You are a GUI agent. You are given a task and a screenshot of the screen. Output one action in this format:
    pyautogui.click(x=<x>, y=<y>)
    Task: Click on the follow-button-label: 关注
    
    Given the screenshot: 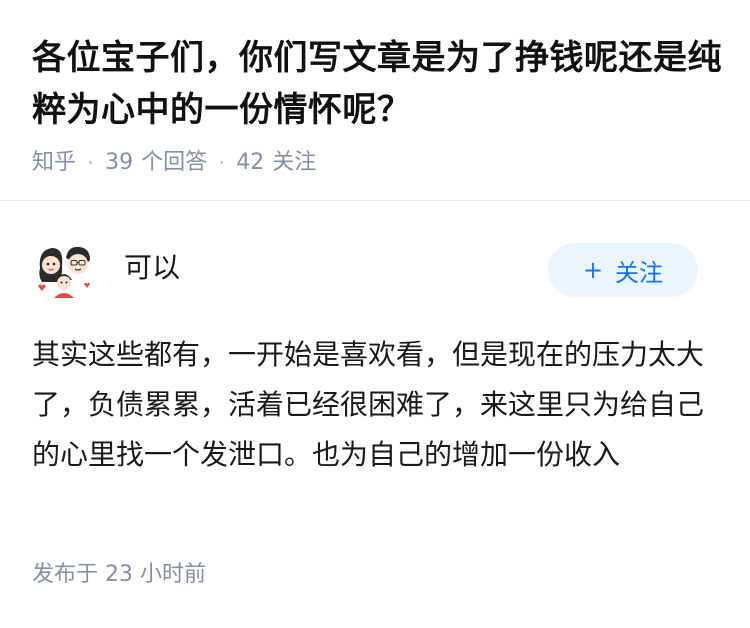 What is the action you would take?
    pyautogui.click(x=639, y=272)
    